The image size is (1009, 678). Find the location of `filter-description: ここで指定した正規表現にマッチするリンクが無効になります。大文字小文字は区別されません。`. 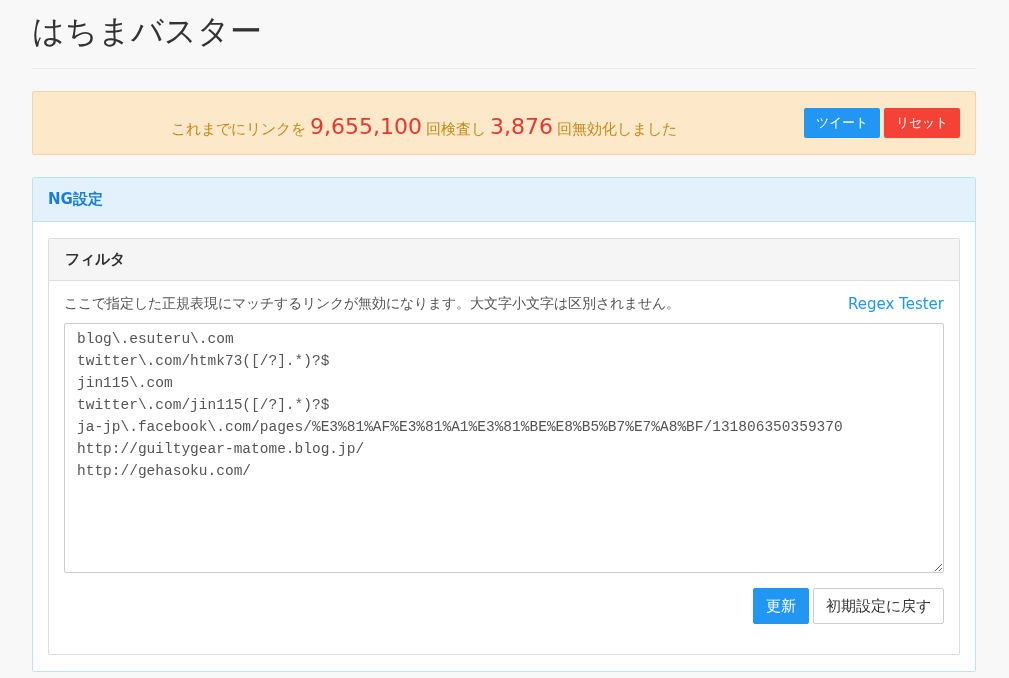

filter-description: ここで指定した正規表現にマッチするリンクが無効になります。大文字小文字は区別されません。 is located at coordinates (372, 304).